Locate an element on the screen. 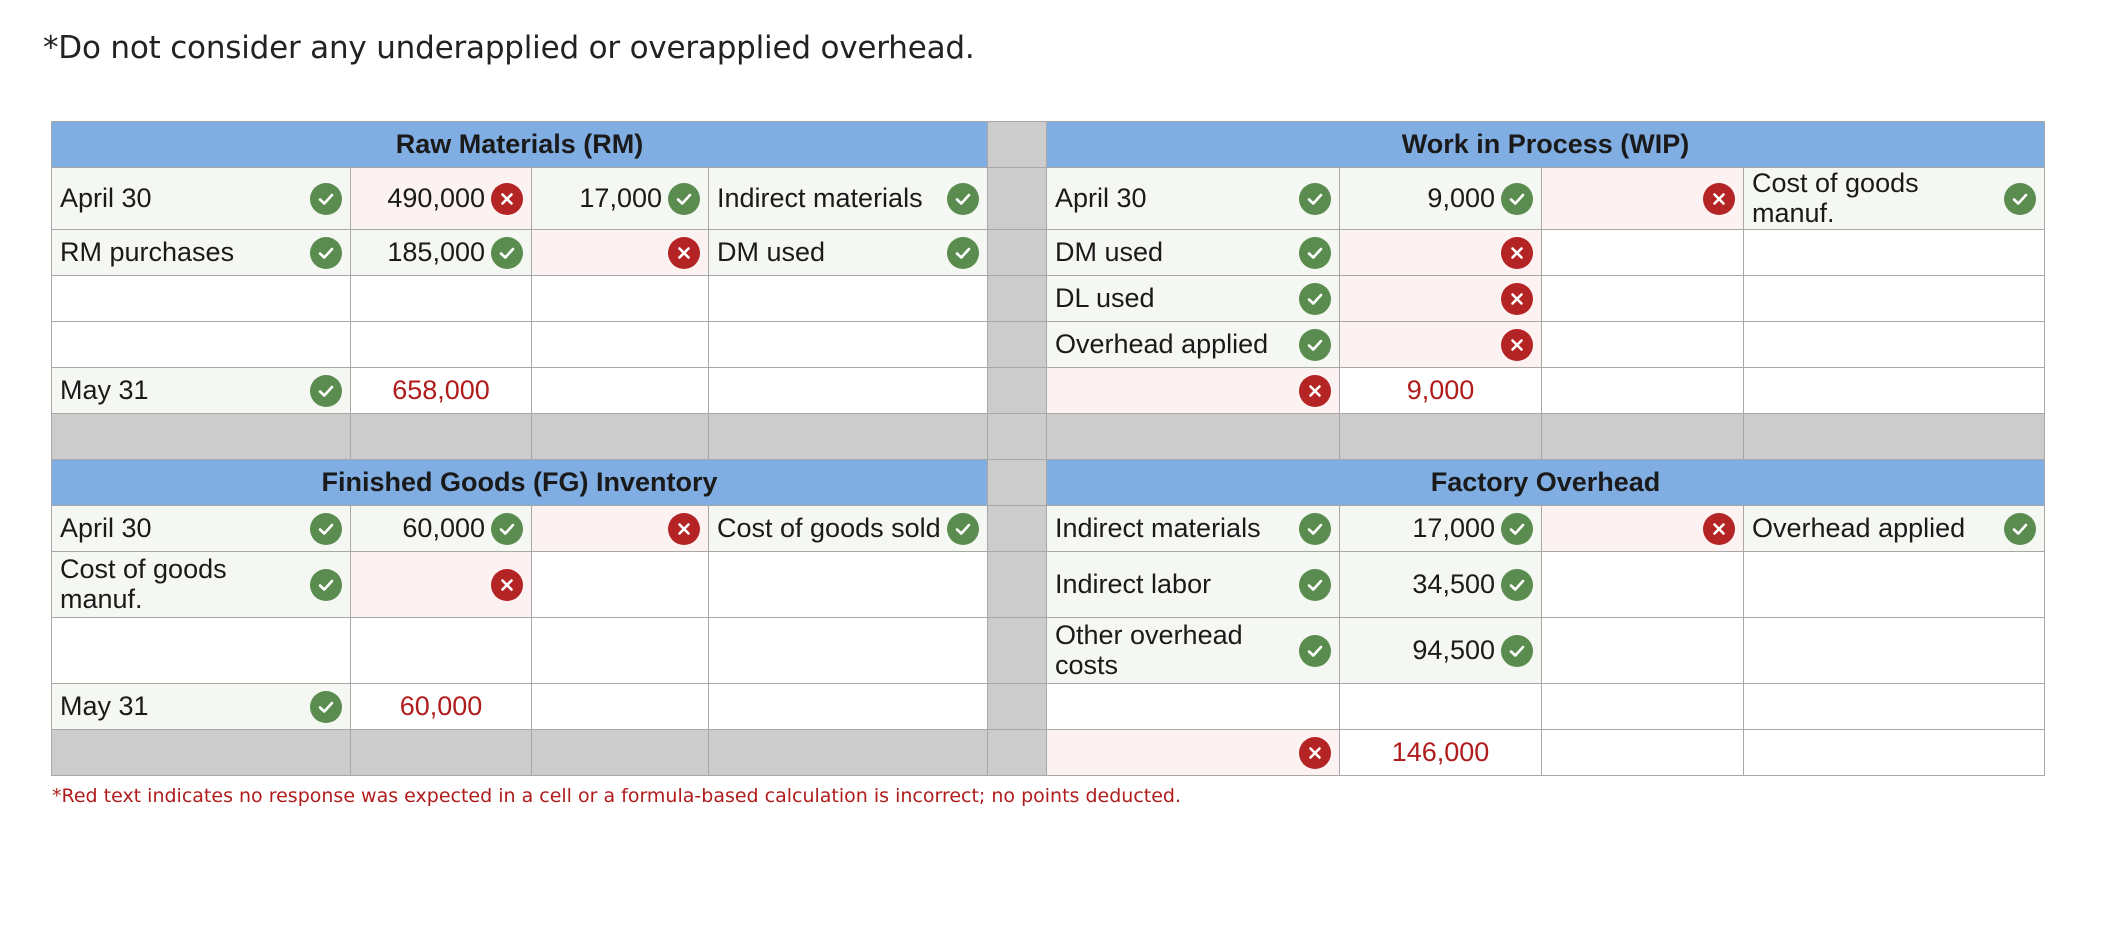  foh-r2-credit is located at coordinates (1642, 584).